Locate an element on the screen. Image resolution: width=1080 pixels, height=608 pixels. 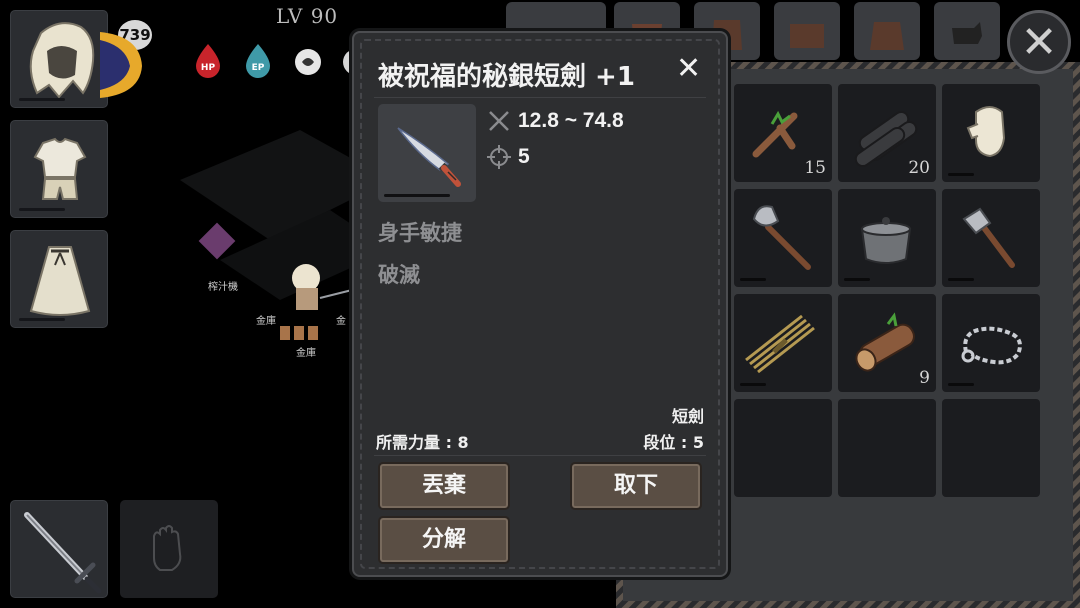
bag-icon is located at coordinates (887, 36).